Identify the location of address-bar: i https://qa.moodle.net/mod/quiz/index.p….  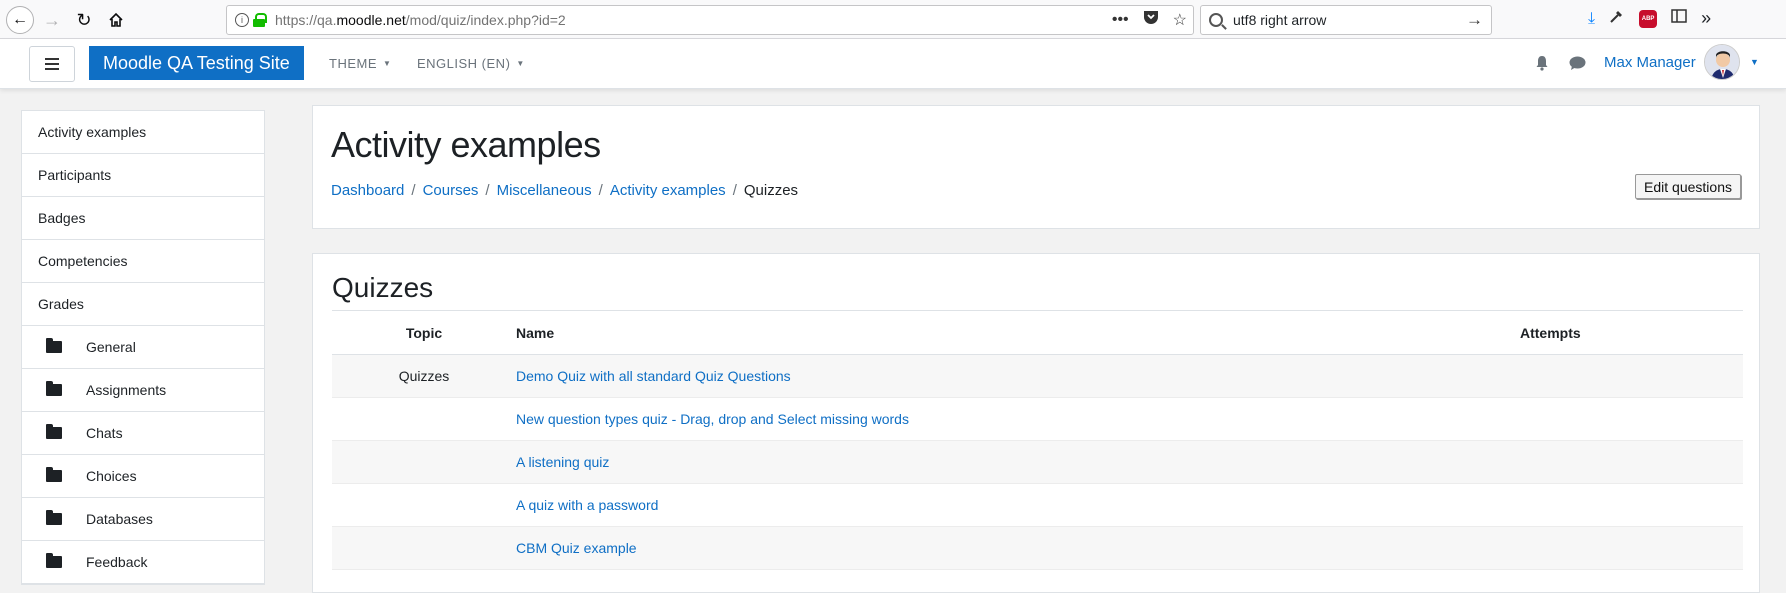
(710, 20).